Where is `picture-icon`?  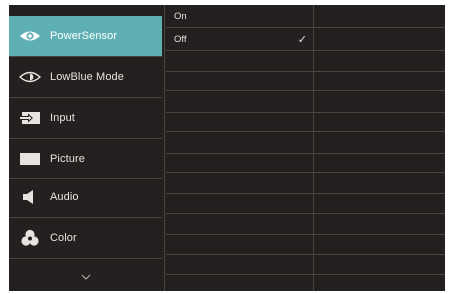 picture-icon is located at coordinates (30, 159).